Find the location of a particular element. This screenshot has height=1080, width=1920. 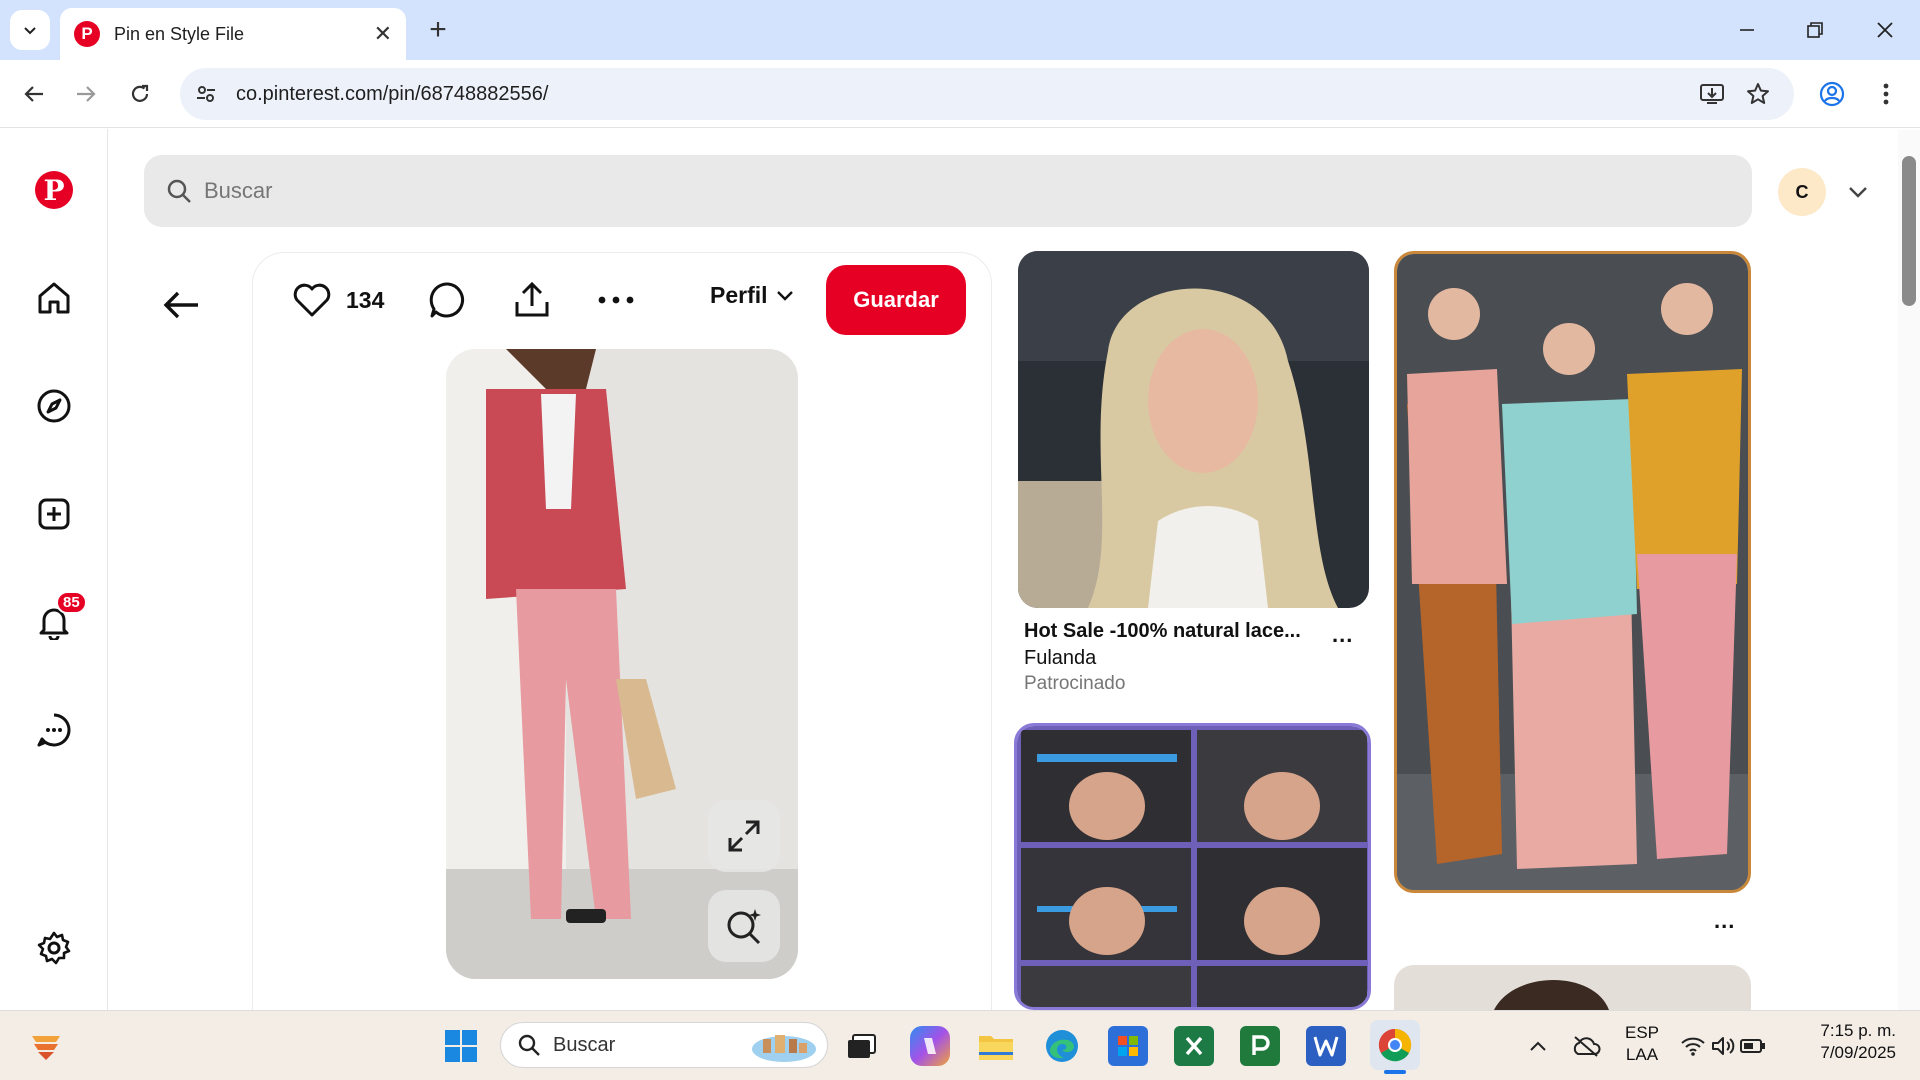

minimize-button is located at coordinates (1747, 30).